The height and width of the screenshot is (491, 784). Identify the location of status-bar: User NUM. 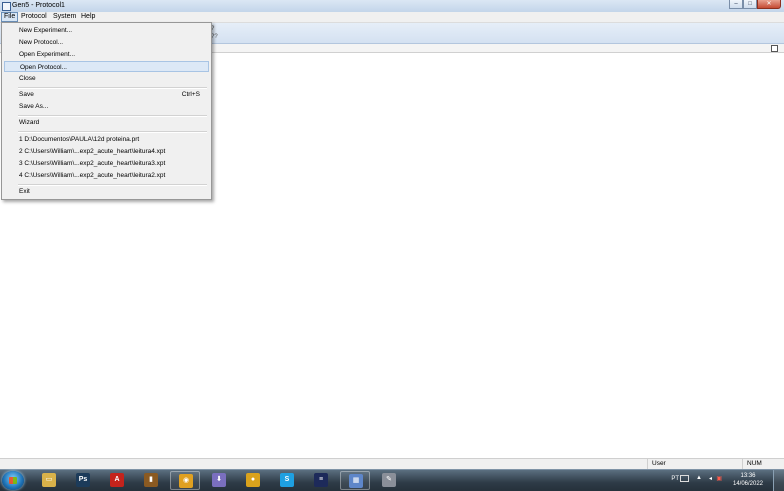
(392, 463).